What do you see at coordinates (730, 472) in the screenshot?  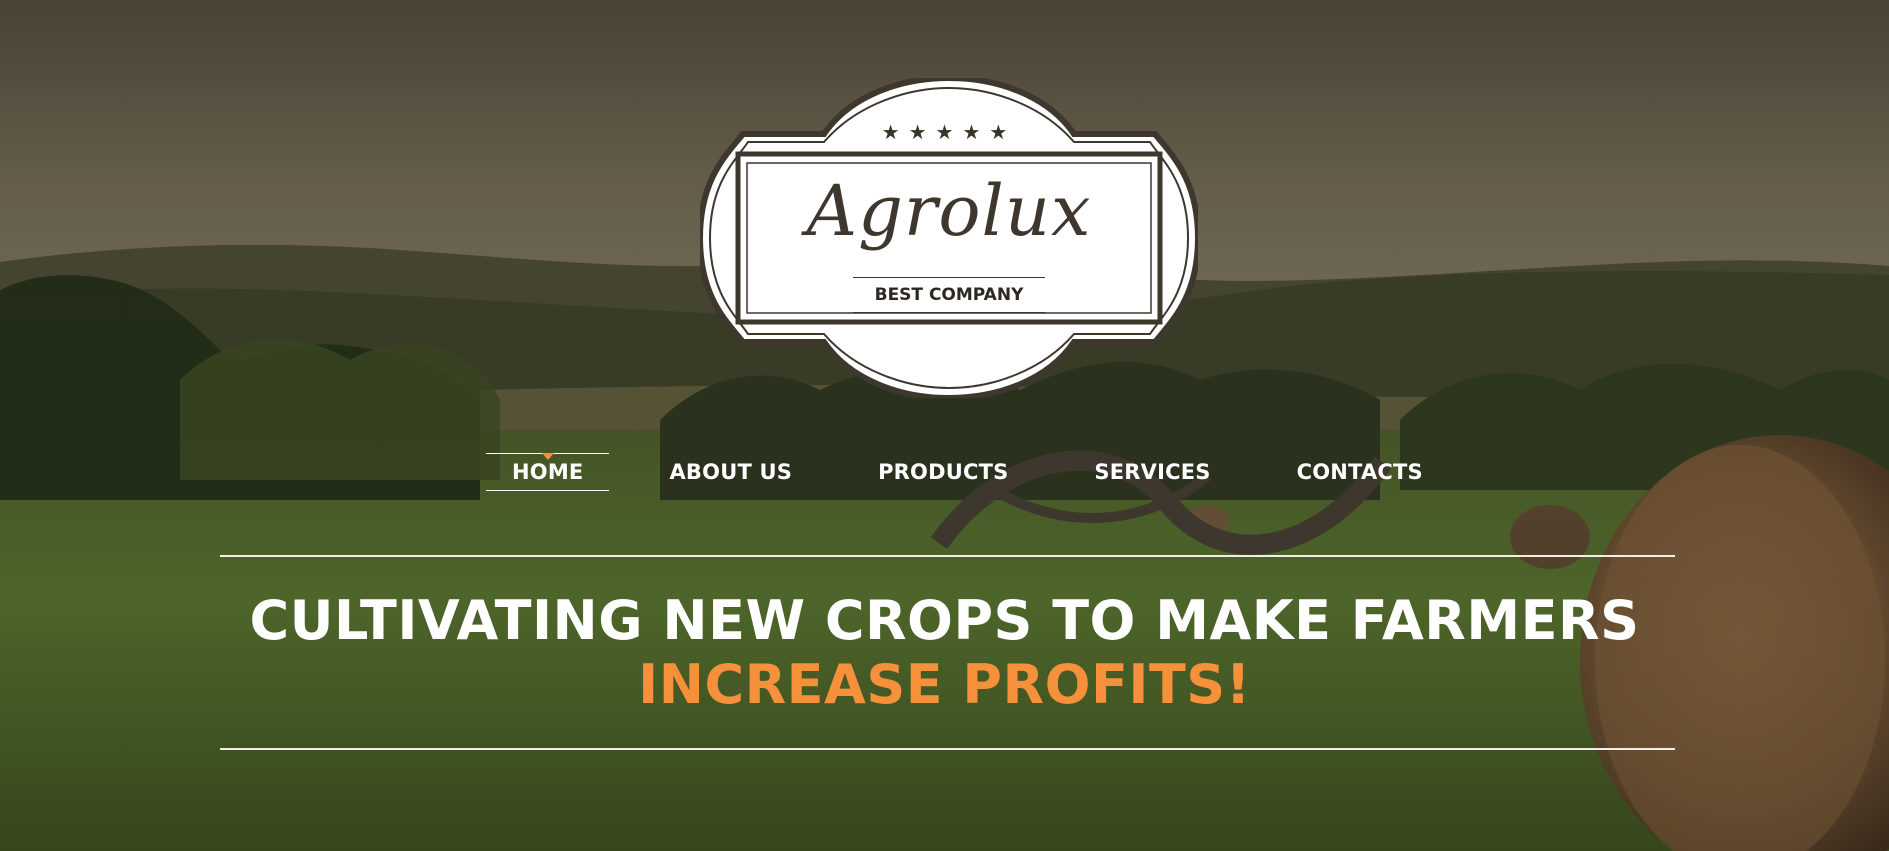 I see `nav-about-us: ABOUT US` at bounding box center [730, 472].